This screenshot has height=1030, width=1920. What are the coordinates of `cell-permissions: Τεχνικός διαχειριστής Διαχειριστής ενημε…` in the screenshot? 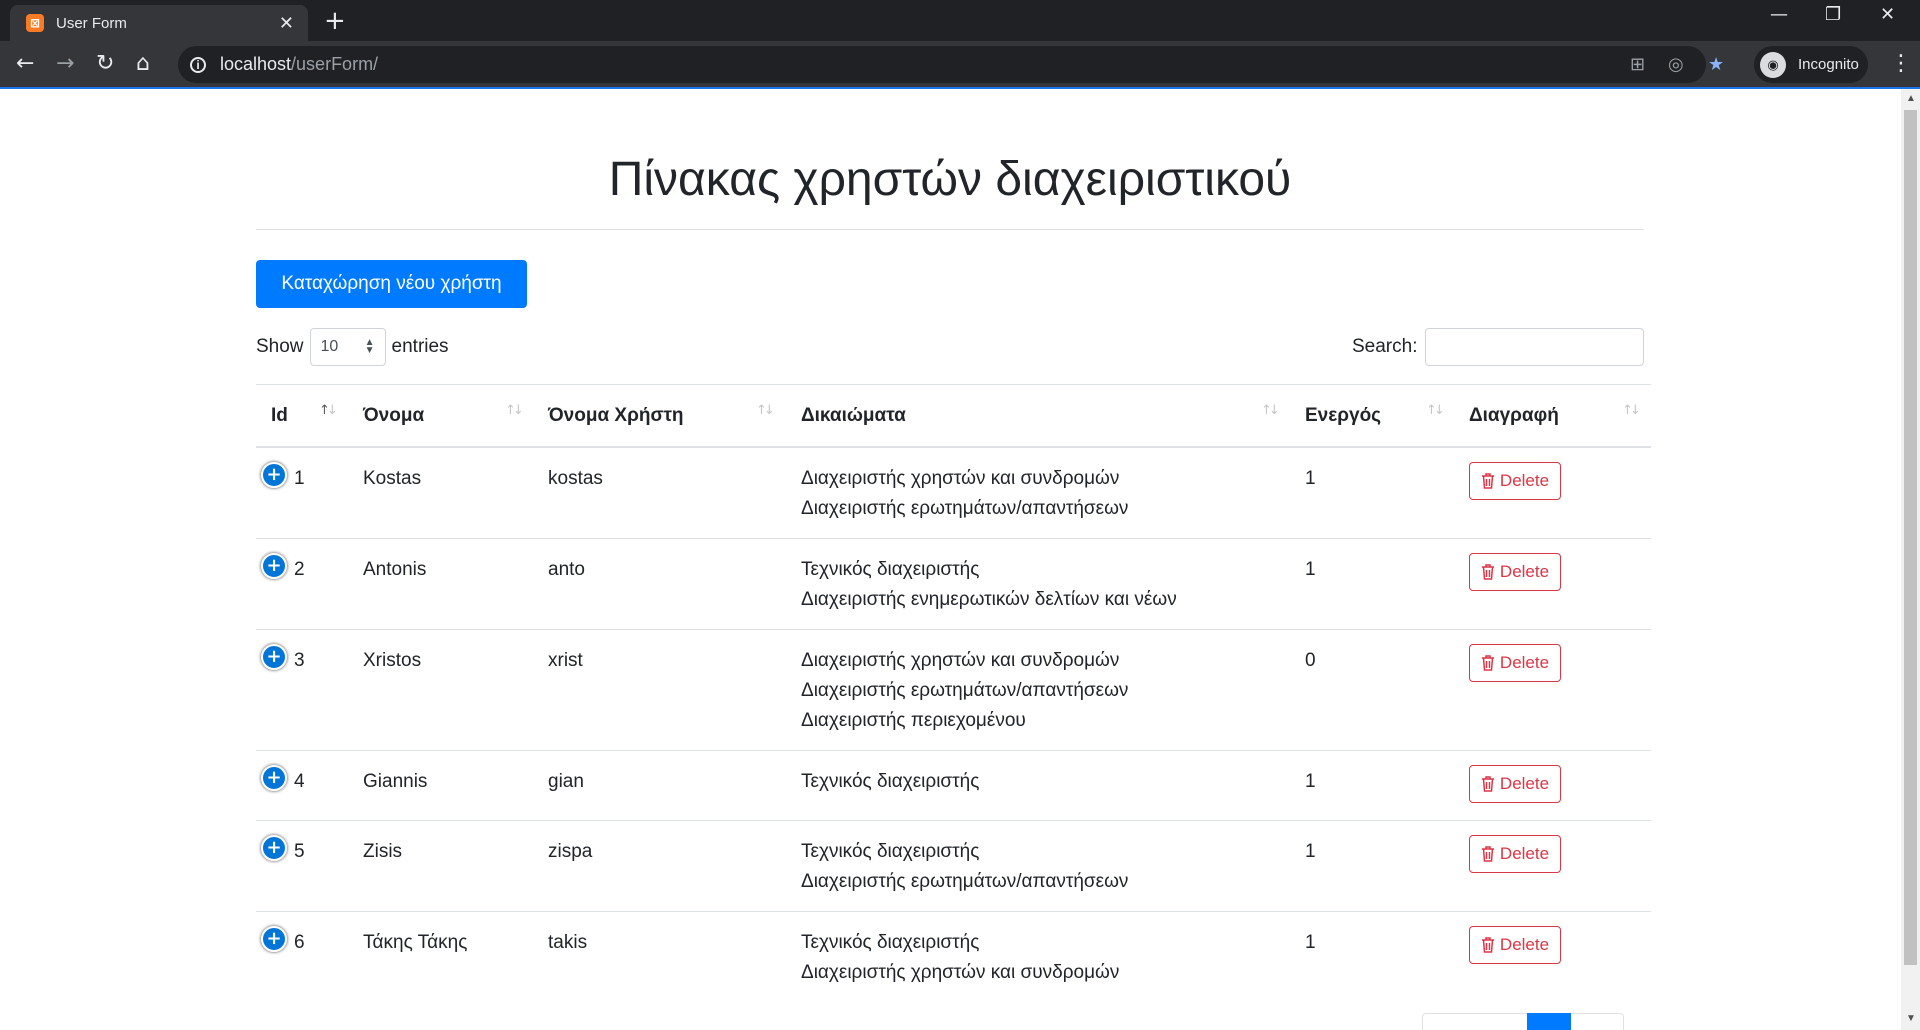 It's located at (989, 585).